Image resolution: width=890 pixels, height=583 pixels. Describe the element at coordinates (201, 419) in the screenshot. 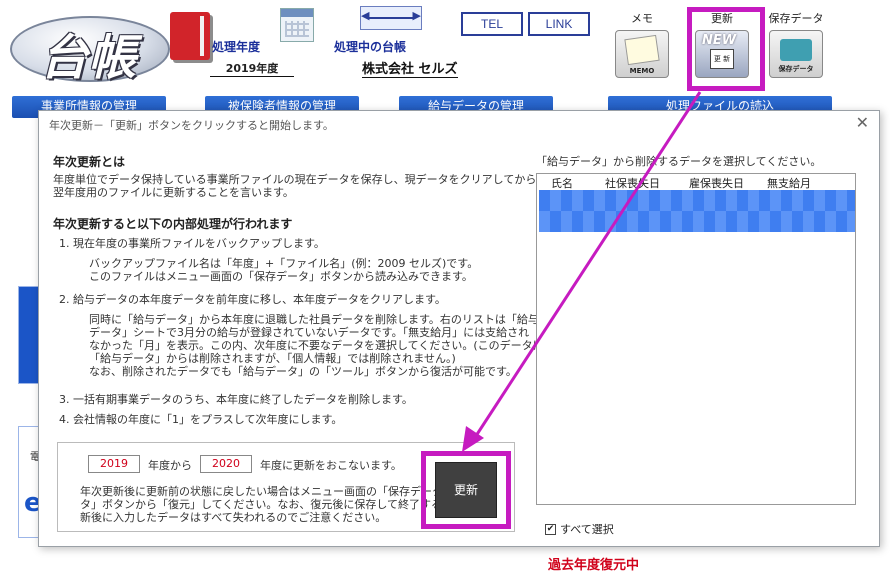

I see `step-4: 4. 会社情報の年度に「1」をプラスして次年度にします。` at that location.